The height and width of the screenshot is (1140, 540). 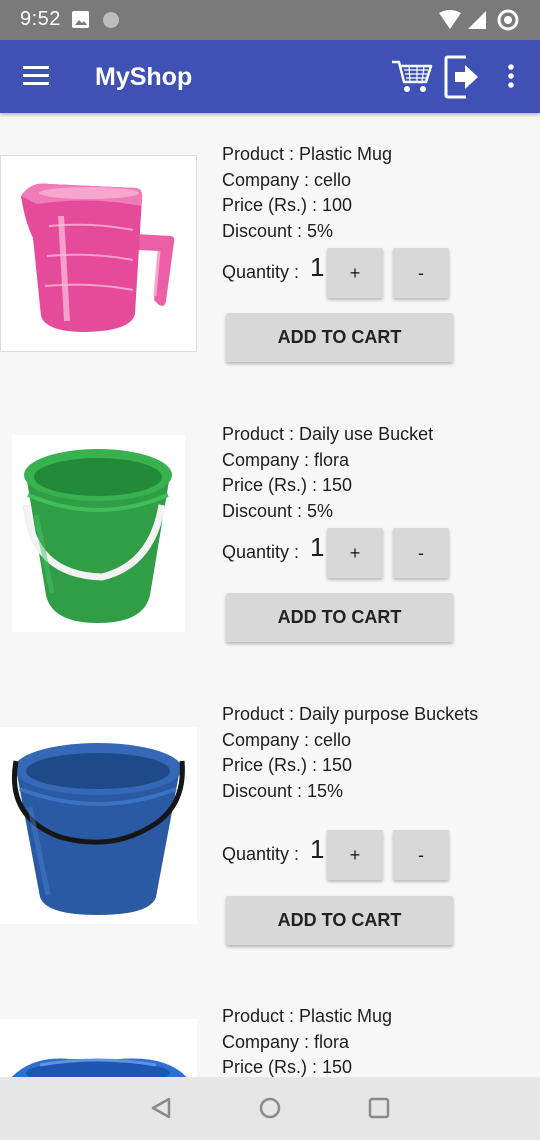 I want to click on home-icon, so click(x=270, y=1110).